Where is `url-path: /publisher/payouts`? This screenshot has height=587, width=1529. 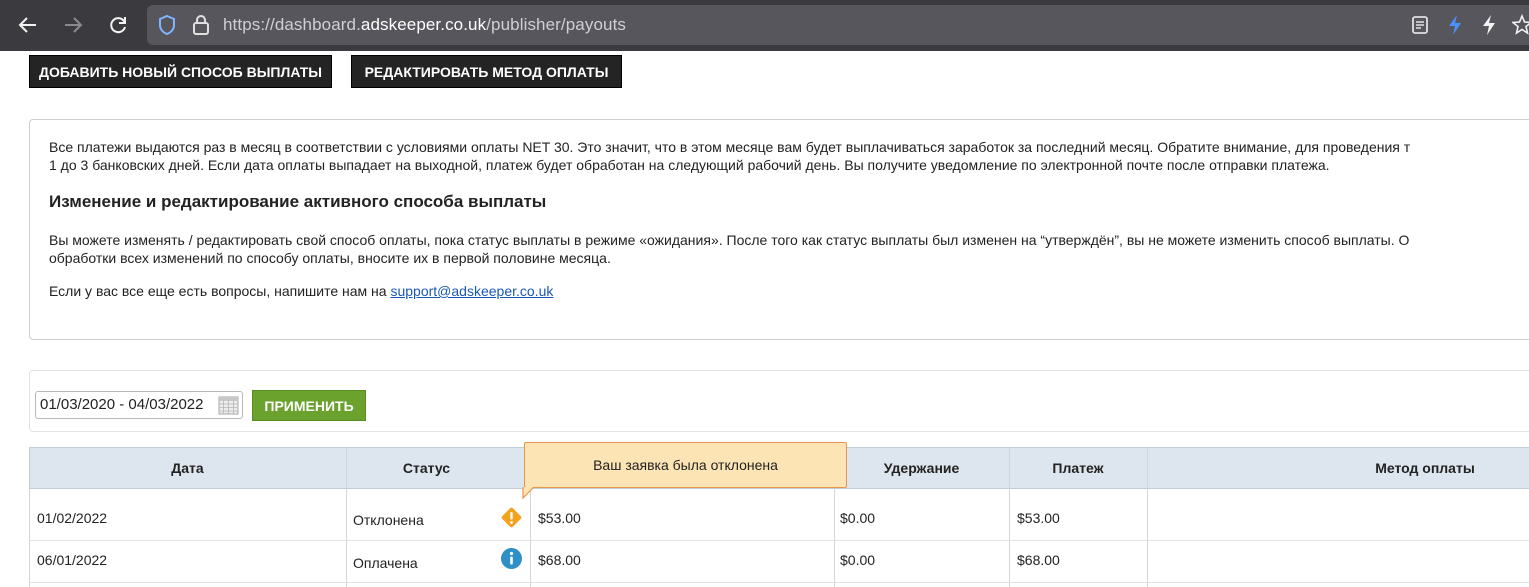
url-path: /publisher/payouts is located at coordinates (556, 24).